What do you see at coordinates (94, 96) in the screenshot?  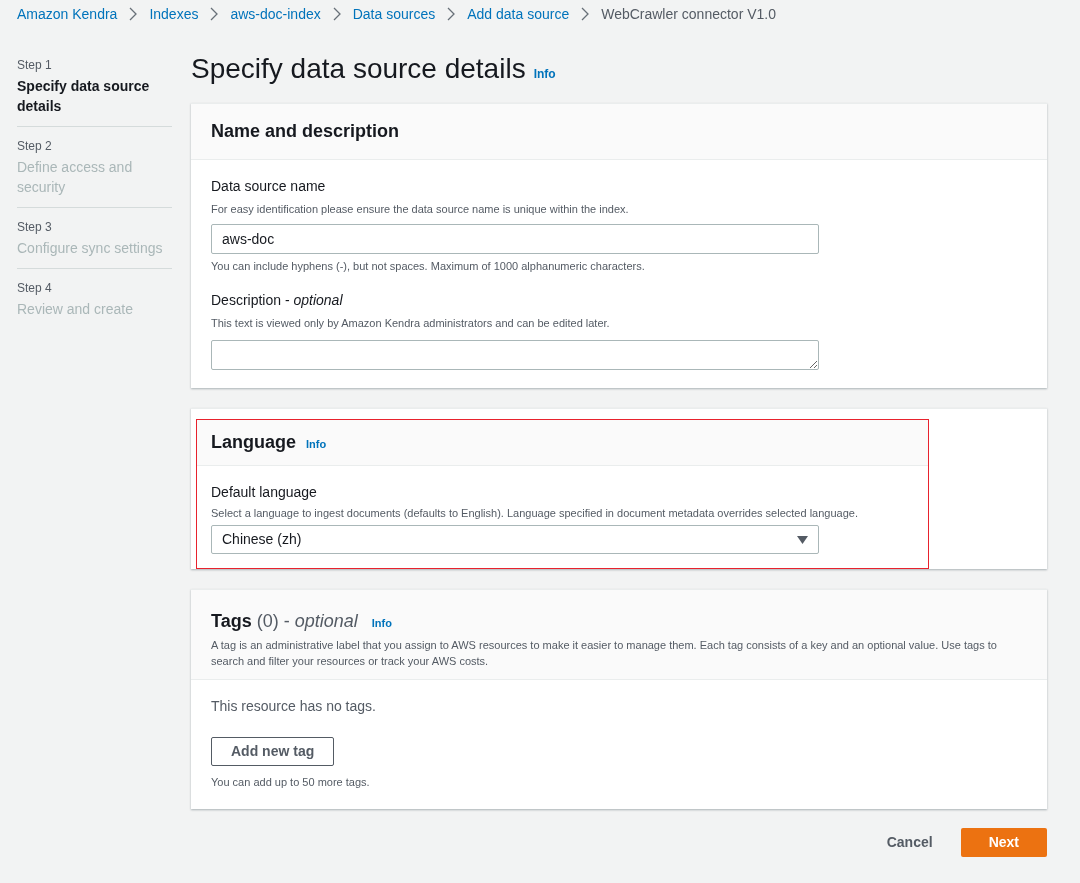 I see `step-label: Specify data source details` at bounding box center [94, 96].